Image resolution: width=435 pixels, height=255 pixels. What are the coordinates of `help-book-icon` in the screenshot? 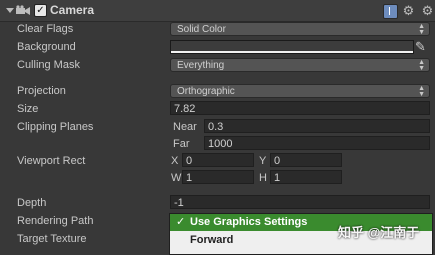 It's located at (390, 11).